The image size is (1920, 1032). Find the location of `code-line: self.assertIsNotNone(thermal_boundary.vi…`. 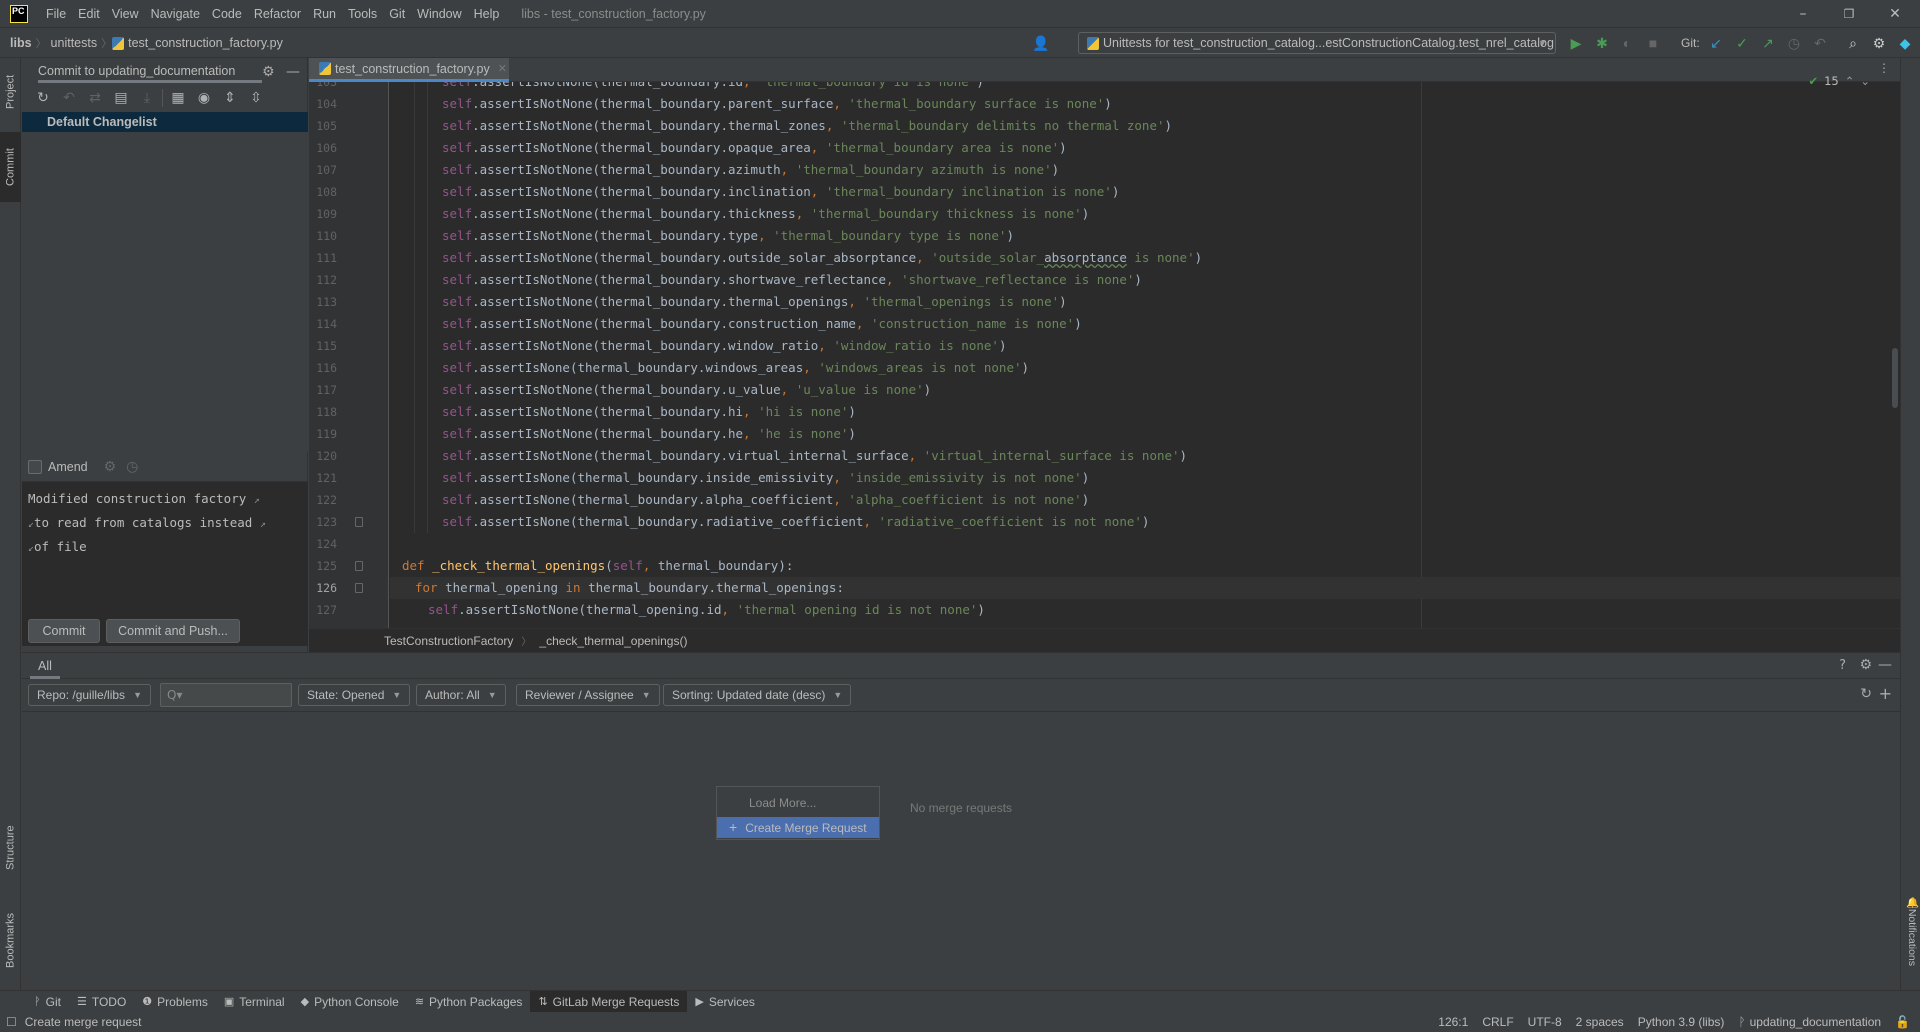

code-line: self.assertIsNotNone(thermal_boundary.vi… is located at coordinates (1145, 456).